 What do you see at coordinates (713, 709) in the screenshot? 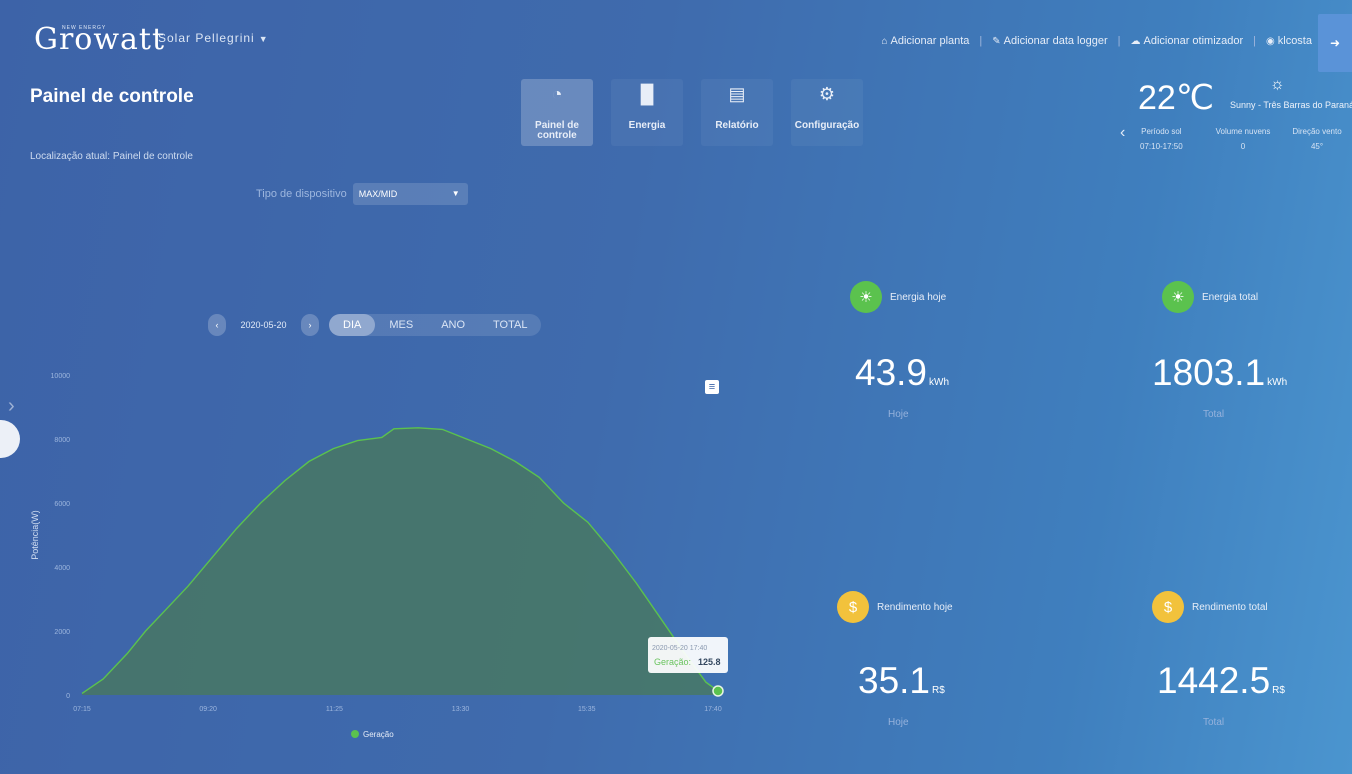
I see `x-tick-label: 17:40` at bounding box center [713, 709].